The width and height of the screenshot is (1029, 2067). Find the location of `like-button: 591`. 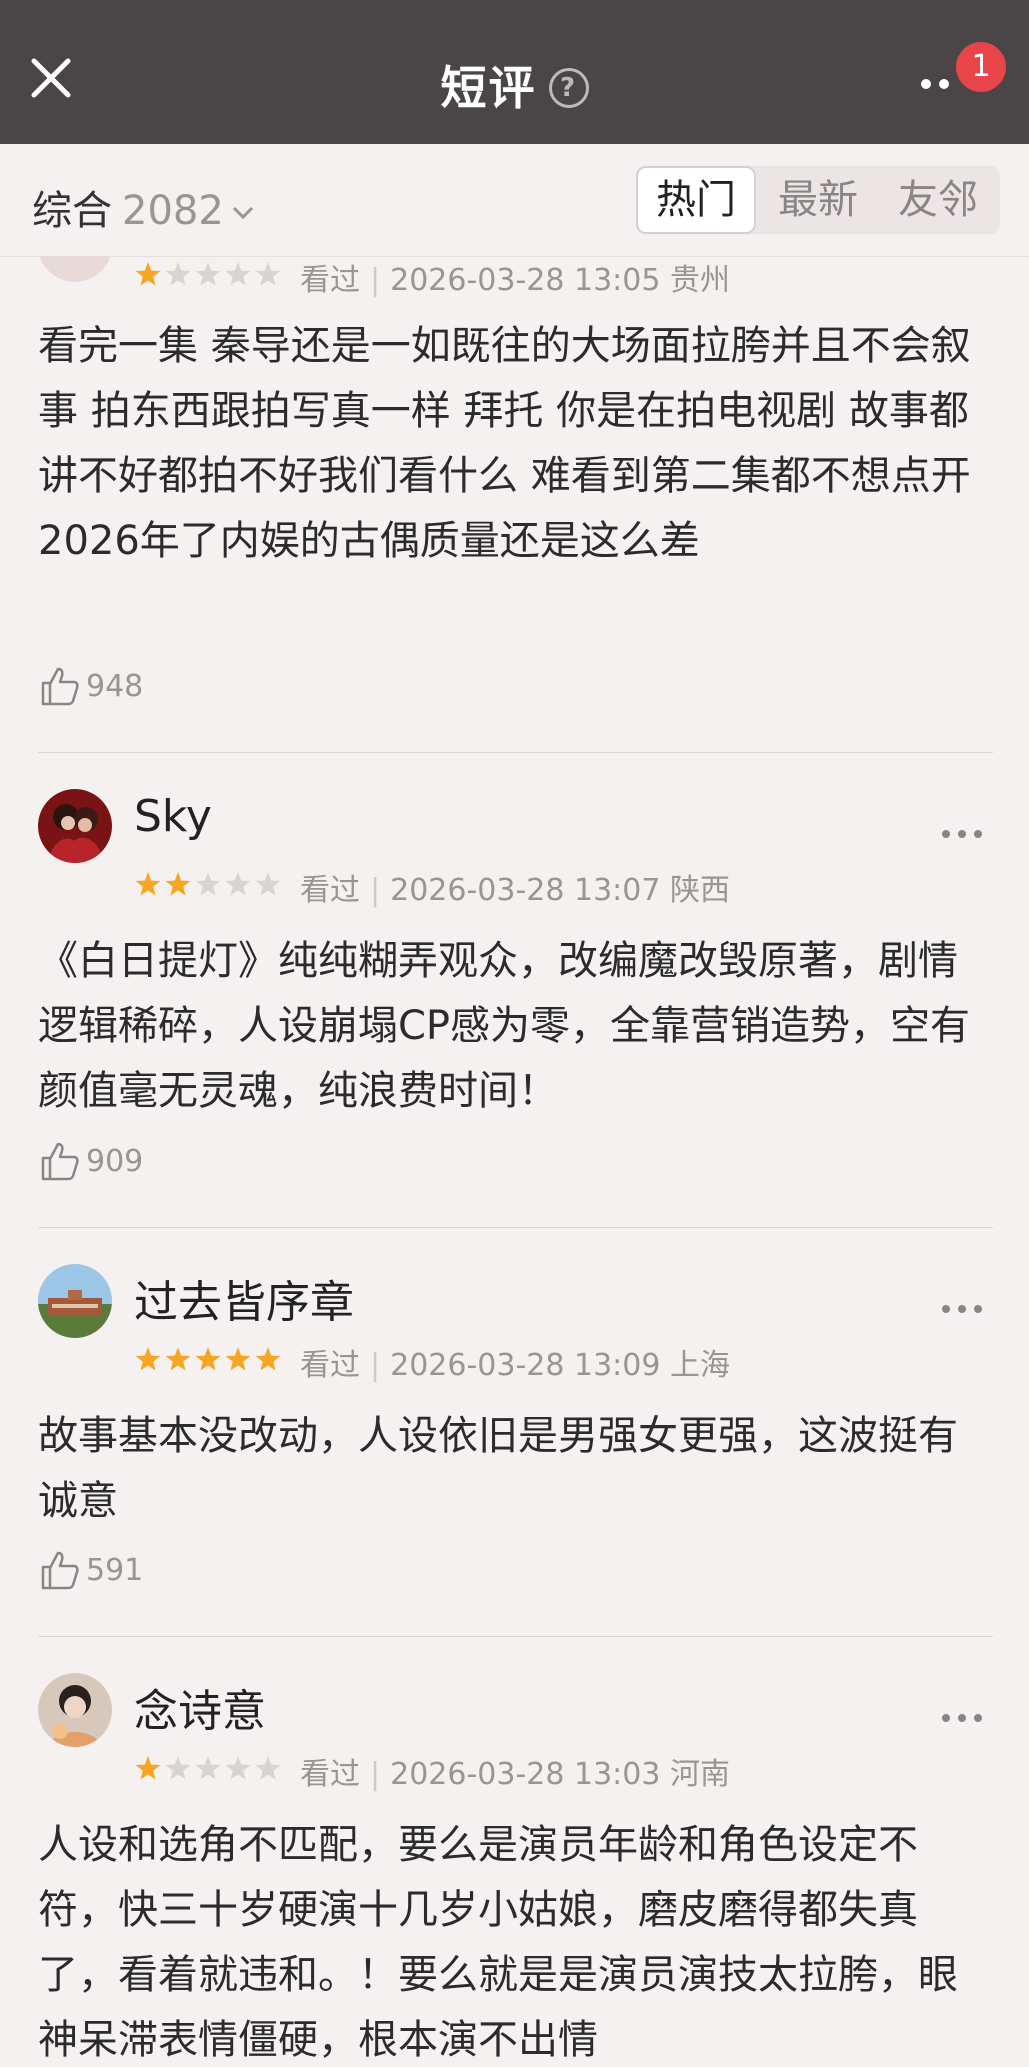

like-button: 591 is located at coordinates (90, 1572).